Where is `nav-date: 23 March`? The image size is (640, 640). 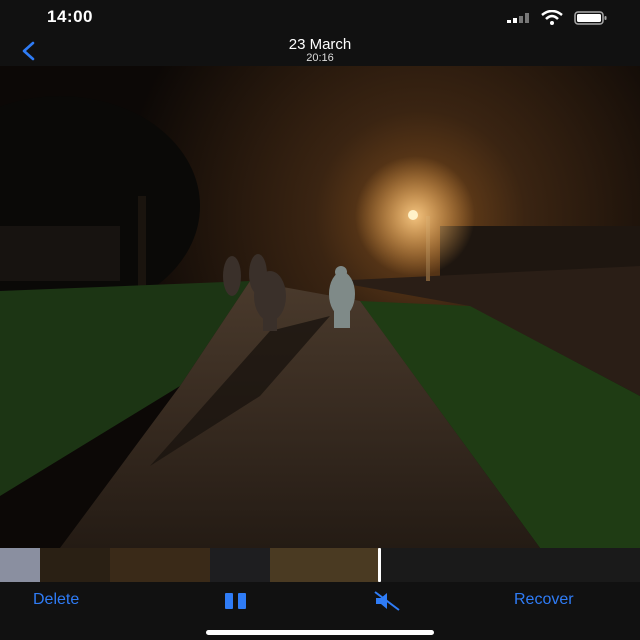 nav-date: 23 March is located at coordinates (320, 44).